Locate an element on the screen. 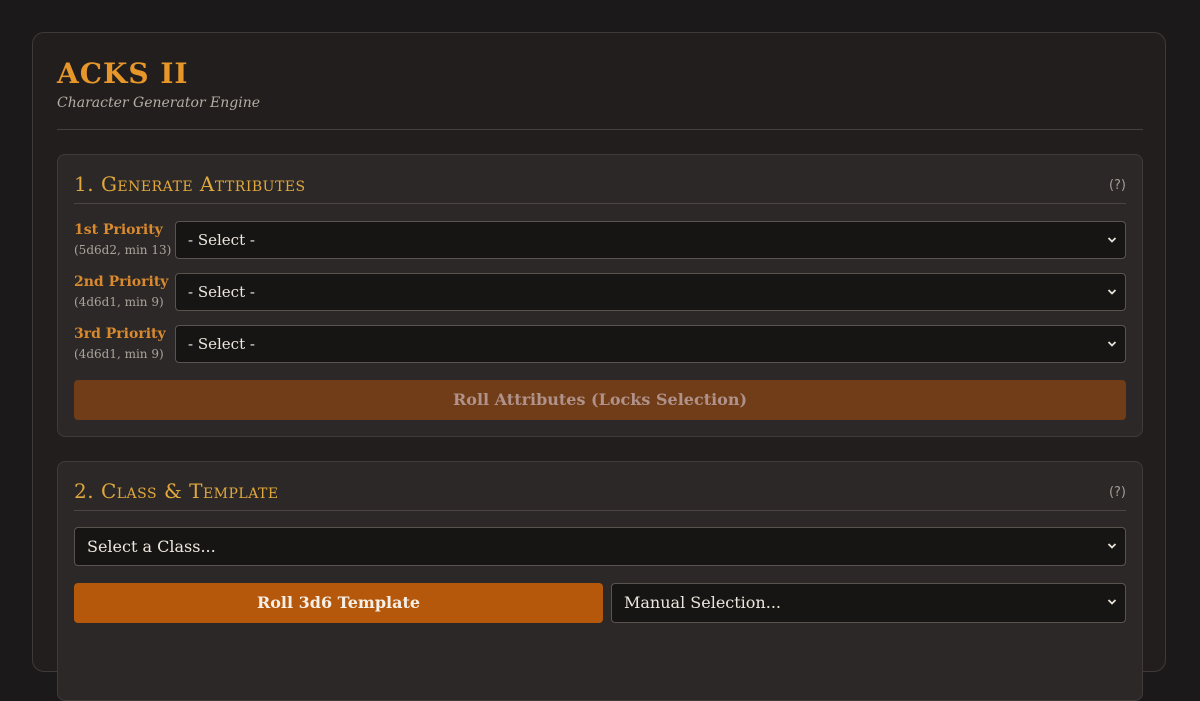 The height and width of the screenshot is (701, 1200). priority-2-dice-note: (4d6d1, min 9) is located at coordinates (119, 302).